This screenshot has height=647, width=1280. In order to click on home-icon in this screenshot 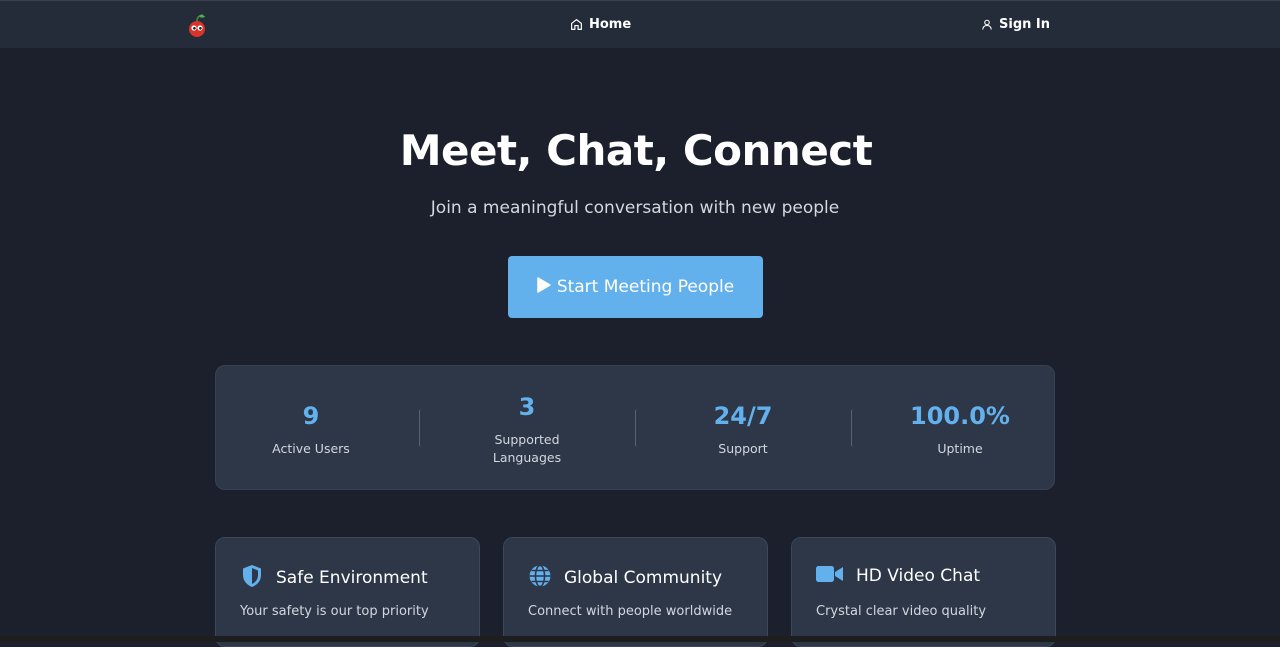, I will do `click(576, 24)`.